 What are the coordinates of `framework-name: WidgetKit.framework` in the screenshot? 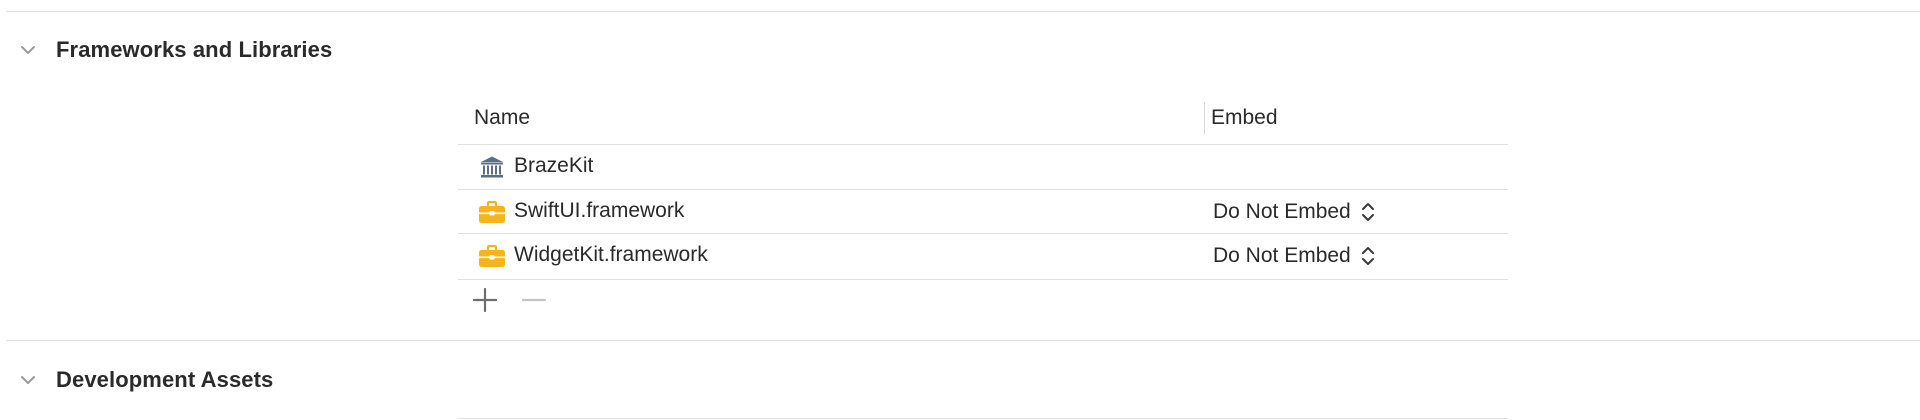 It's located at (611, 254).